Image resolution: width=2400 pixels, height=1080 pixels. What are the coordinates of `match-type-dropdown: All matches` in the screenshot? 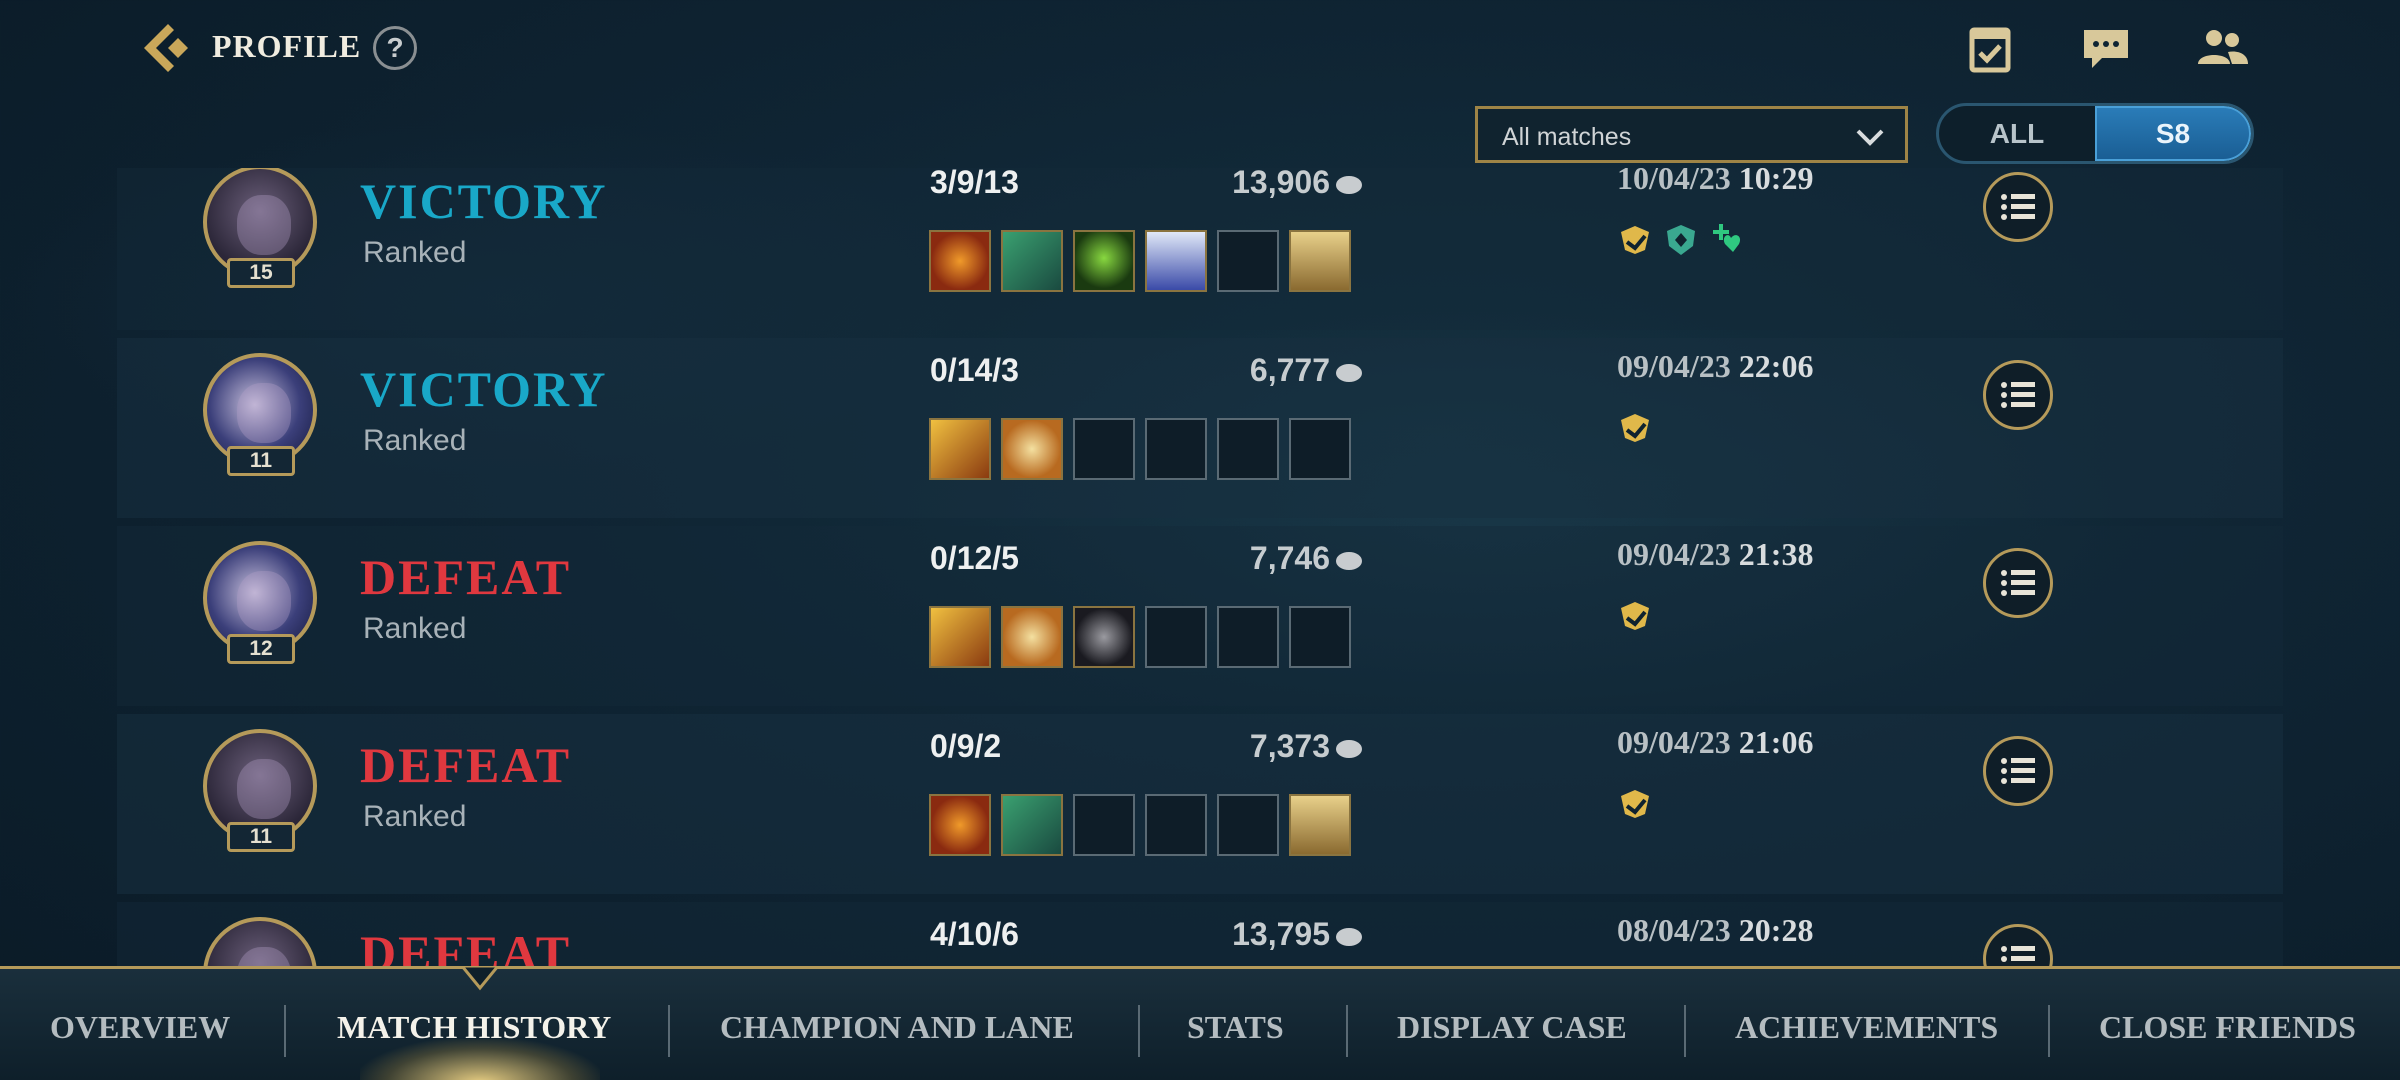 It's located at (1691, 134).